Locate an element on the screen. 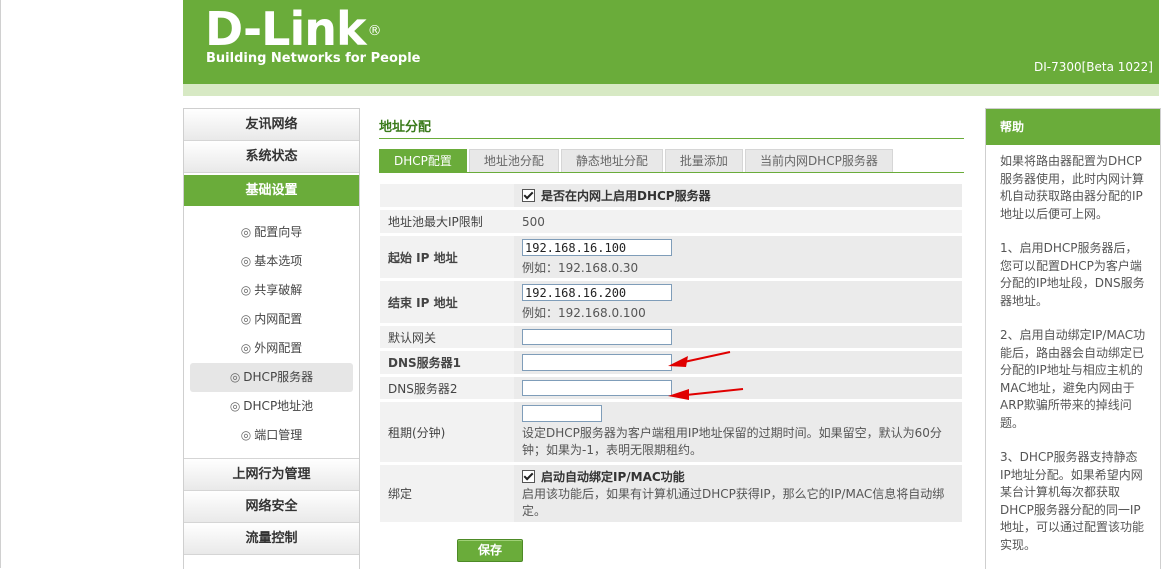 The width and height of the screenshot is (1166, 569). red-arrow-dns2 is located at coordinates (706, 394).